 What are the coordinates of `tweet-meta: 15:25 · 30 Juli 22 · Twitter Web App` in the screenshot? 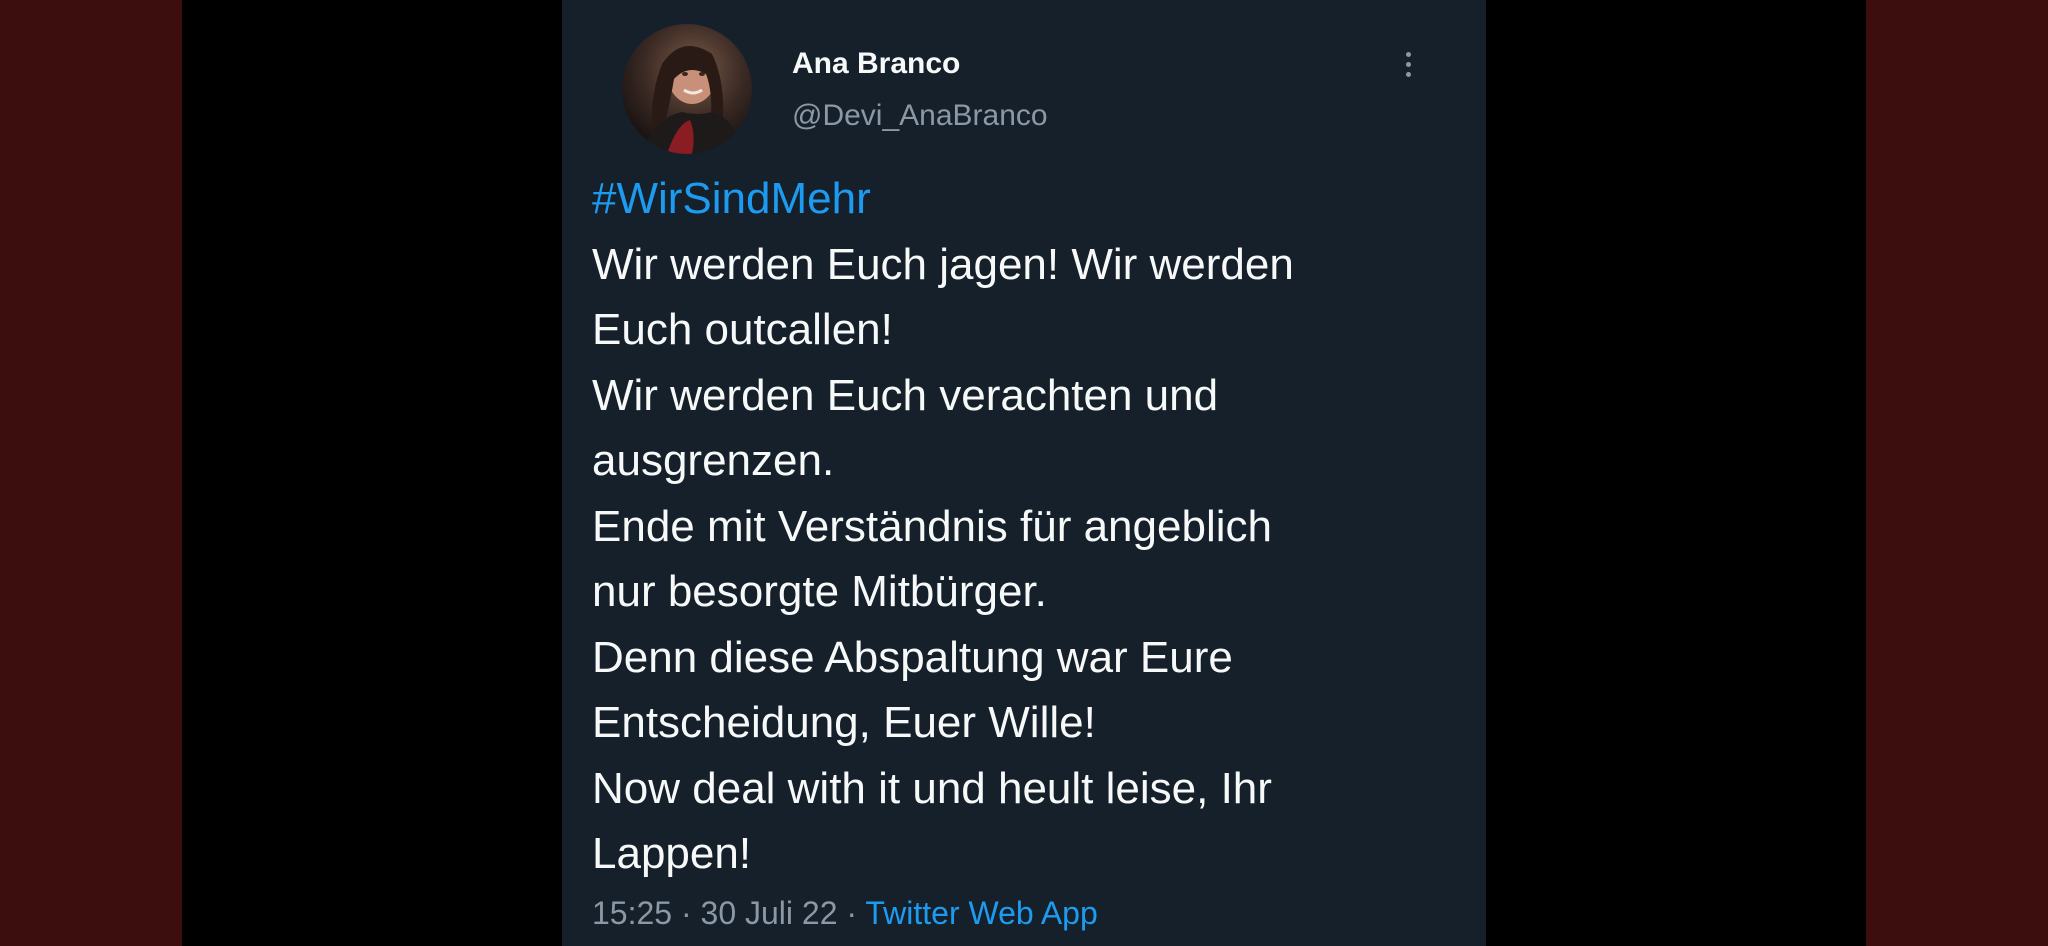 It's located at (1025, 913).